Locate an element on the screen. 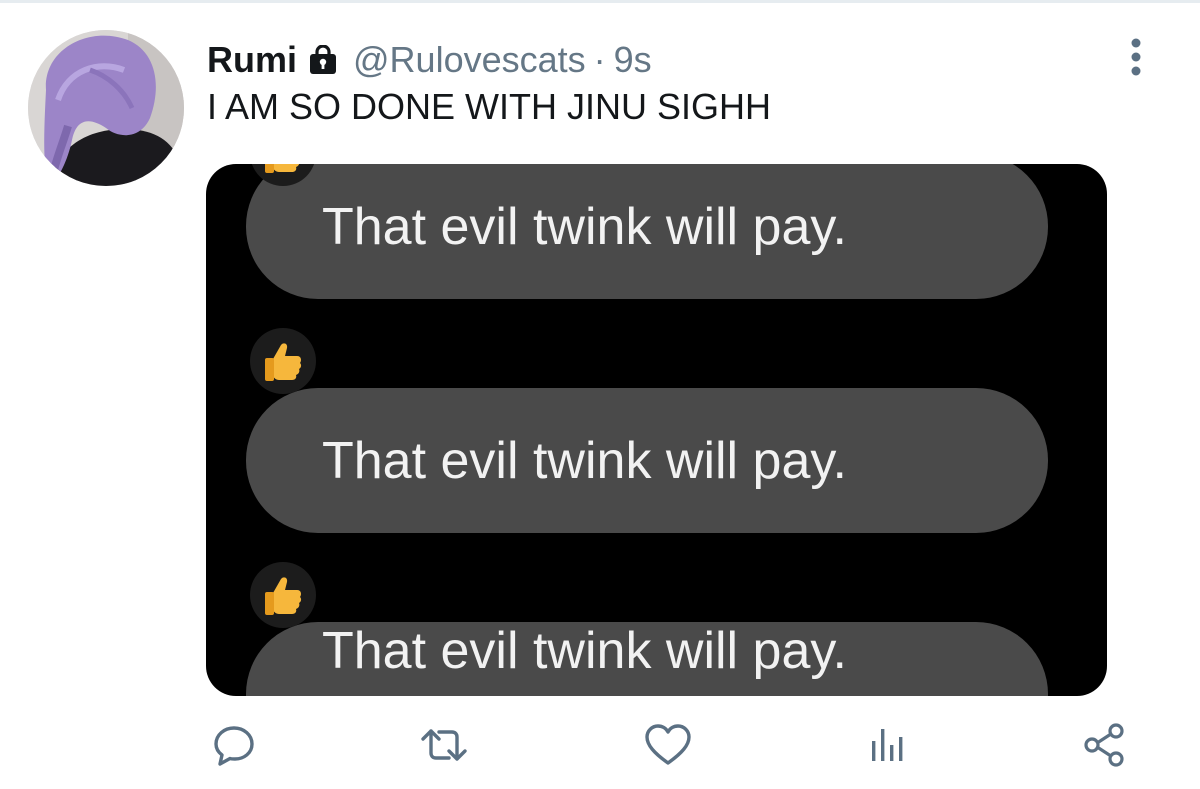  retweet-button is located at coordinates (444, 745).